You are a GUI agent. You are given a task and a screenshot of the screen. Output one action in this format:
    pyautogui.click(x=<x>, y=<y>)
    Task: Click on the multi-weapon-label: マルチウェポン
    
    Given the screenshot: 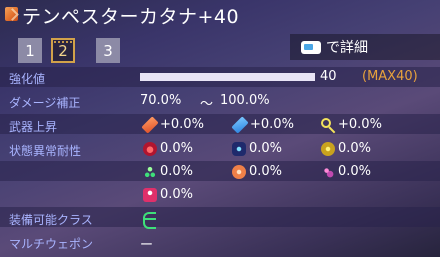 What is the action you would take?
    pyautogui.click(x=51, y=244)
    